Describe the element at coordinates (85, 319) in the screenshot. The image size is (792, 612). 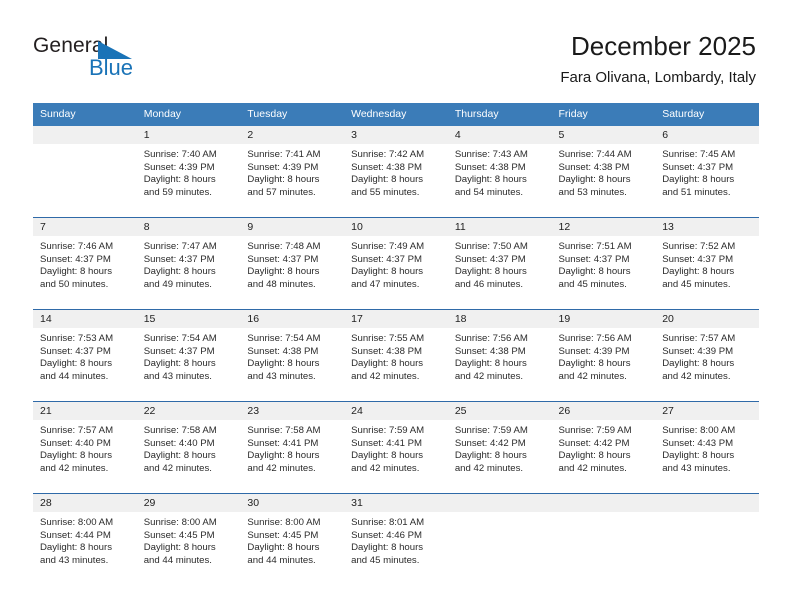
I see `day-number: 14` at that location.